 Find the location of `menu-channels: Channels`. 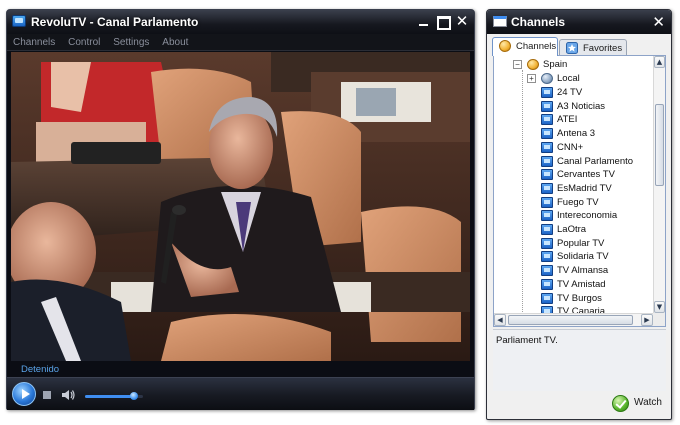

menu-channels: Channels is located at coordinates (34, 42).